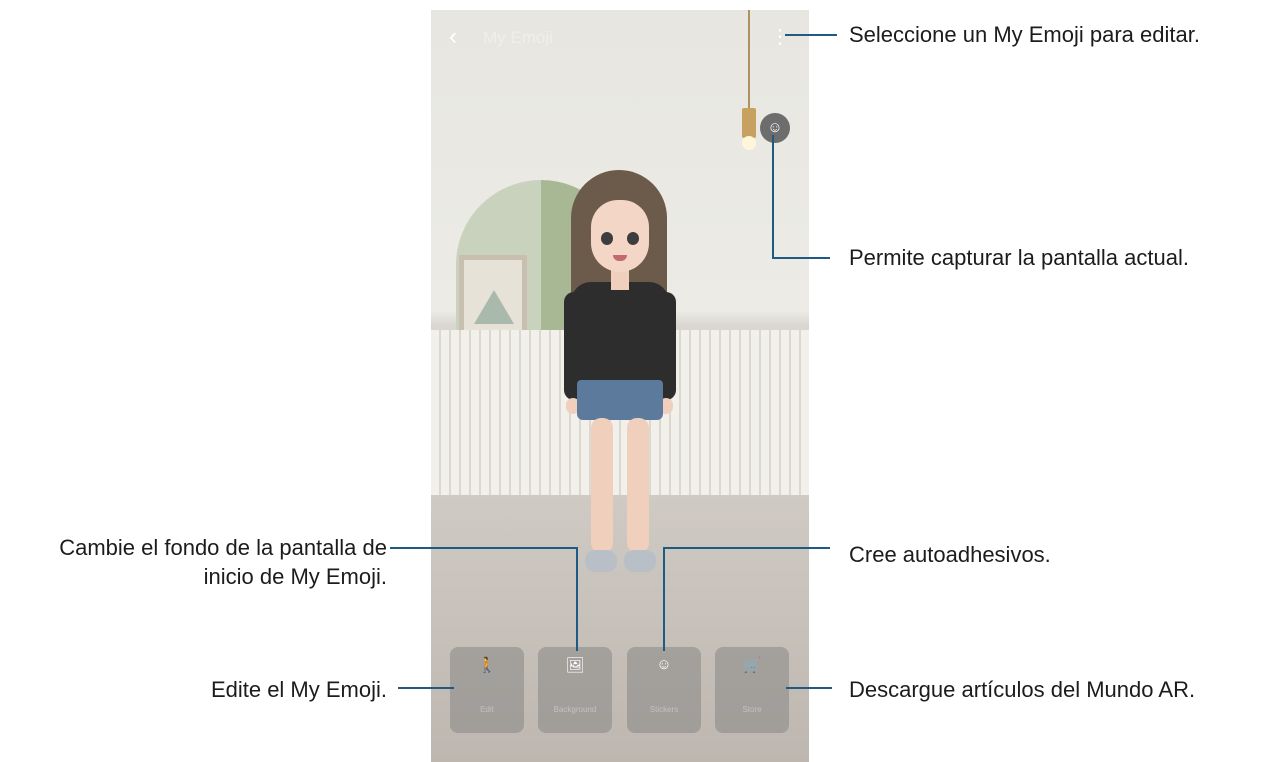  What do you see at coordinates (483, 548) in the screenshot?
I see `callout-line-background` at bounding box center [483, 548].